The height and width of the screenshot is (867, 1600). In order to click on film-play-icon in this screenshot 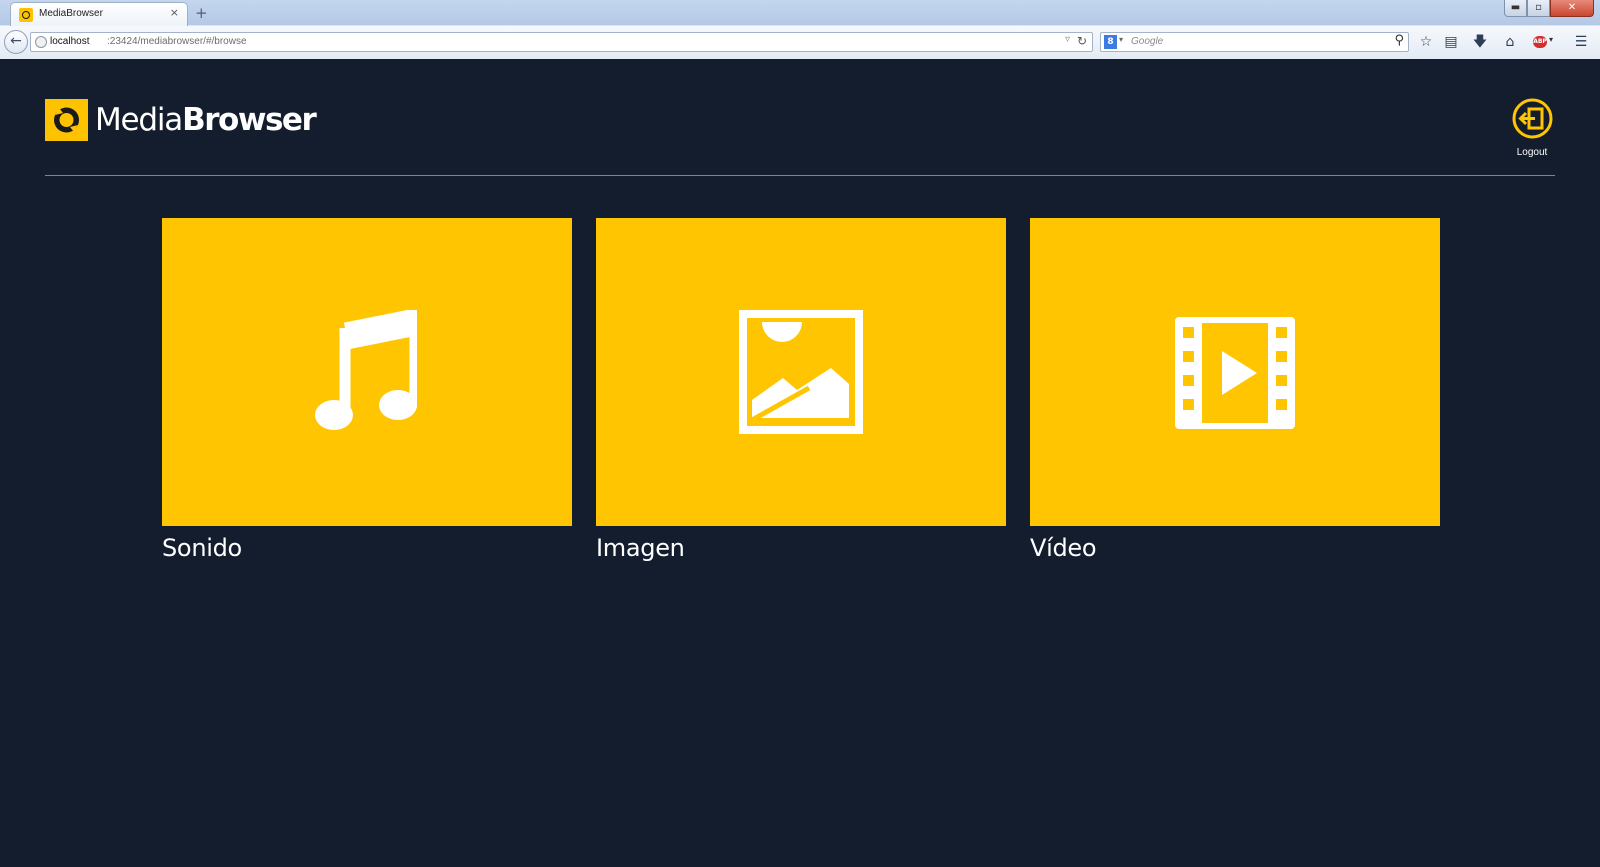, I will do `click(1235, 373)`.